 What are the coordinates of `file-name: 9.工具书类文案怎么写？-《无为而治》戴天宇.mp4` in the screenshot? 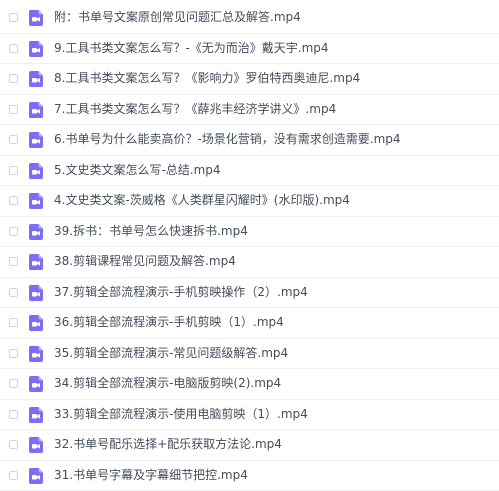 It's located at (191, 48).